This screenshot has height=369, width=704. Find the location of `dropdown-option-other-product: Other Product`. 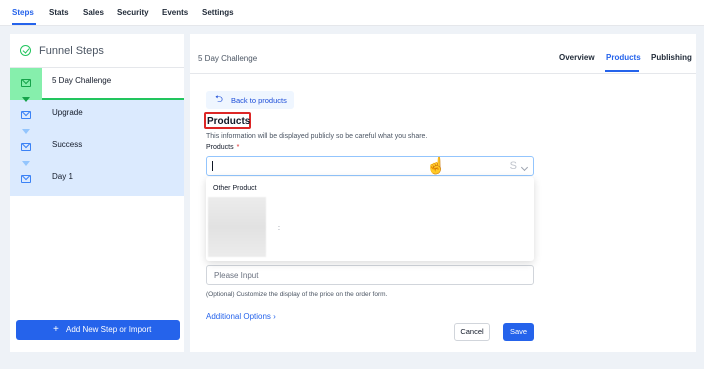

dropdown-option-other-product: Other Product is located at coordinates (235, 188).